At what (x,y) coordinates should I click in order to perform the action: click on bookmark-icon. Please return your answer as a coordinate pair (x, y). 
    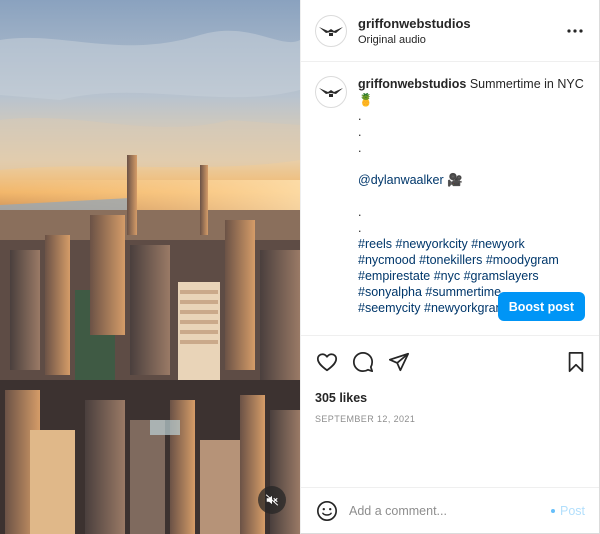
    Looking at the image, I should click on (576, 362).